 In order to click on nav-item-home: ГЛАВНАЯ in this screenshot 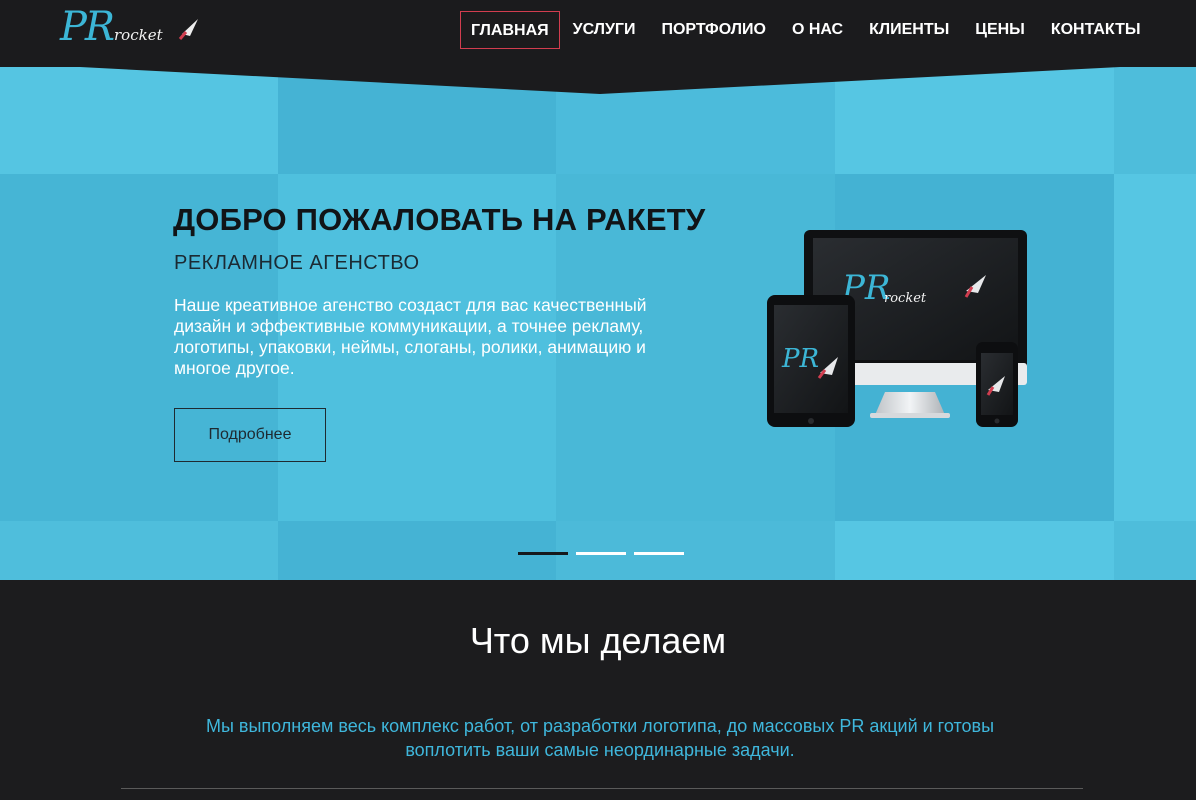, I will do `click(510, 30)`.